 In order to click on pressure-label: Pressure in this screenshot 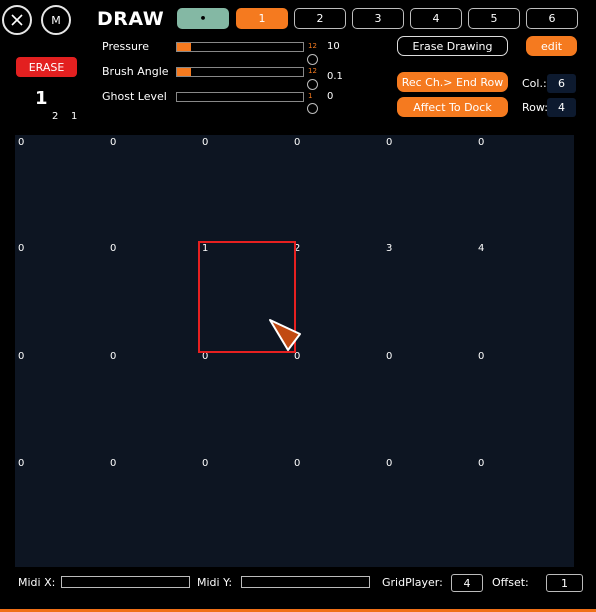, I will do `click(125, 46)`.